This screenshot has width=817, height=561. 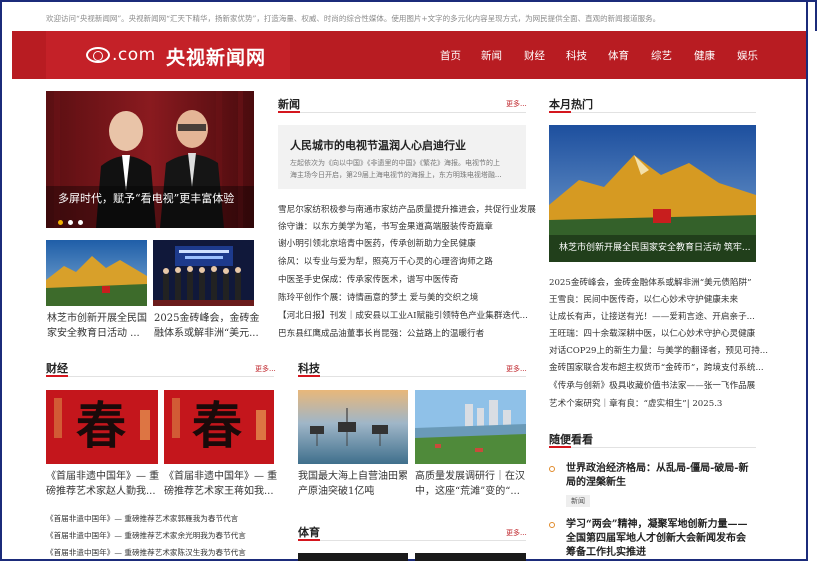 What do you see at coordinates (160, 376) in the screenshot?
I see `finance-divider` at bounding box center [160, 376].